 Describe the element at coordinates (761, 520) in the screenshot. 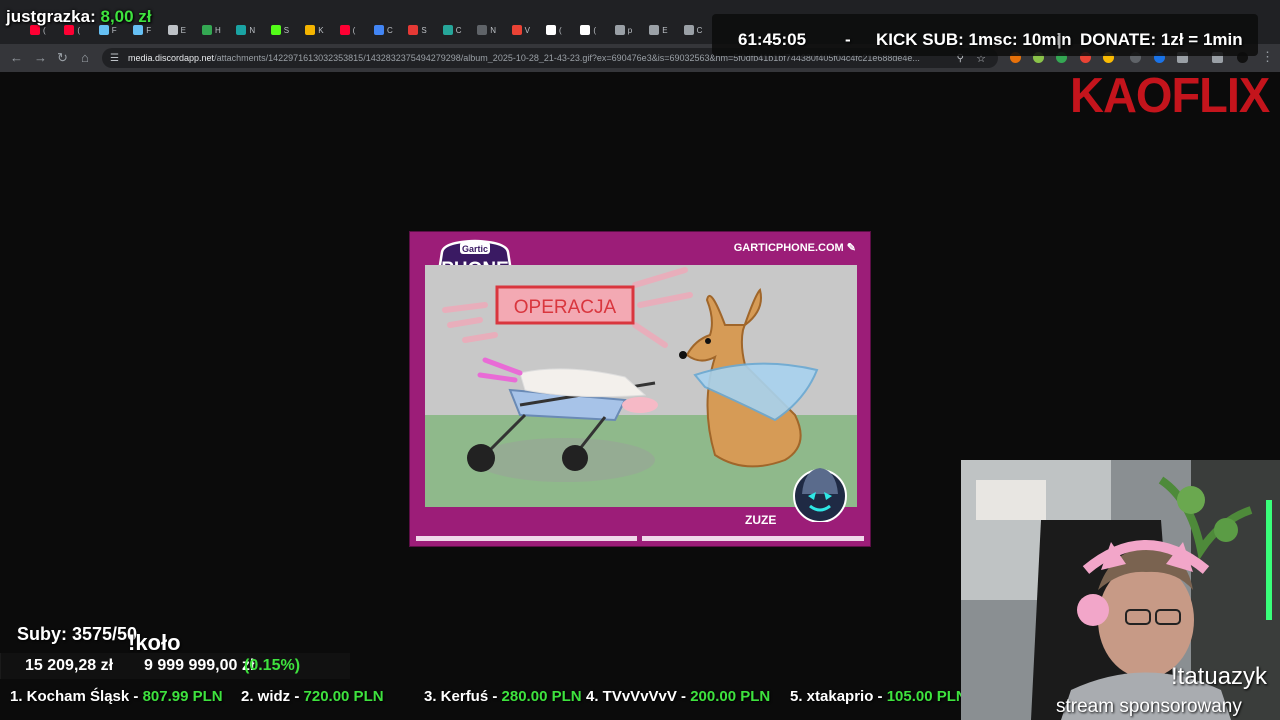

I see `author-name: ZUZE` at that location.